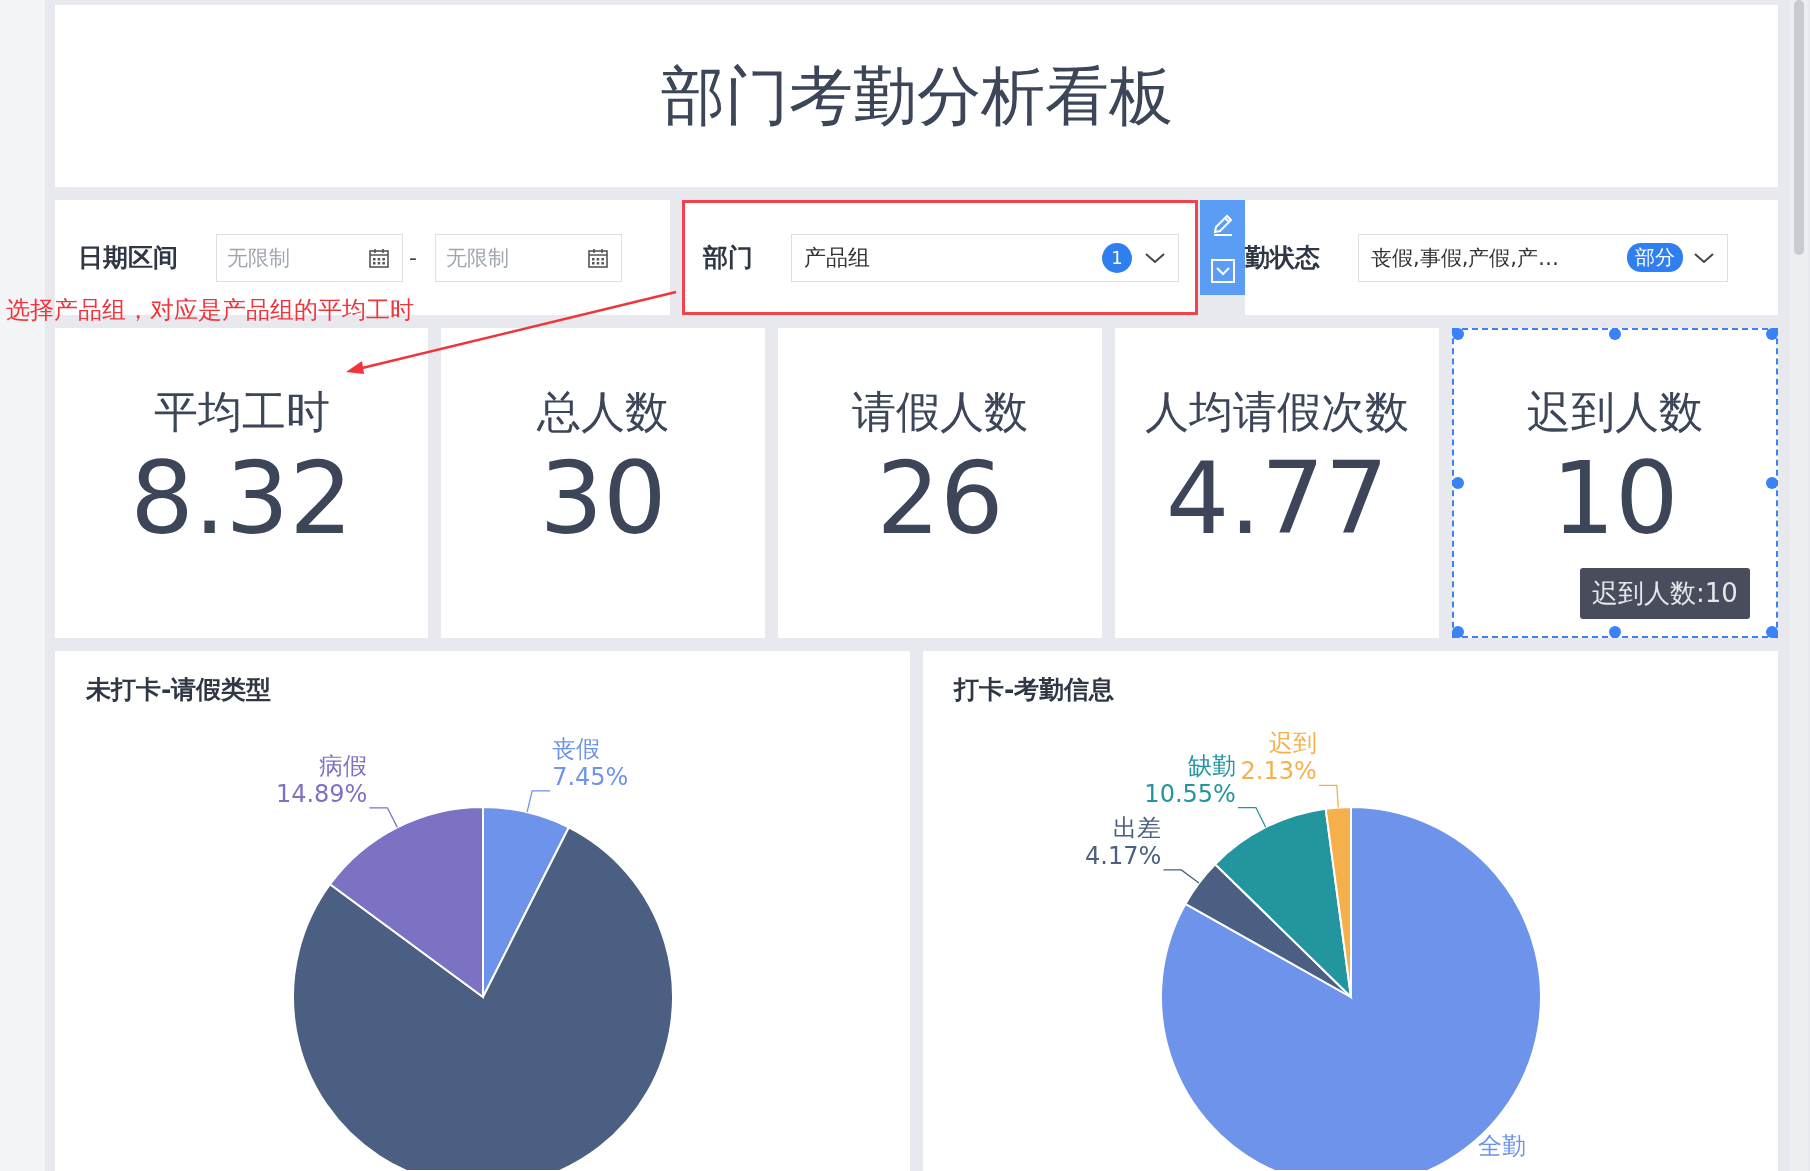 Image resolution: width=1810 pixels, height=1171 pixels. I want to click on kpi-label: 平均工时, so click(241, 412).